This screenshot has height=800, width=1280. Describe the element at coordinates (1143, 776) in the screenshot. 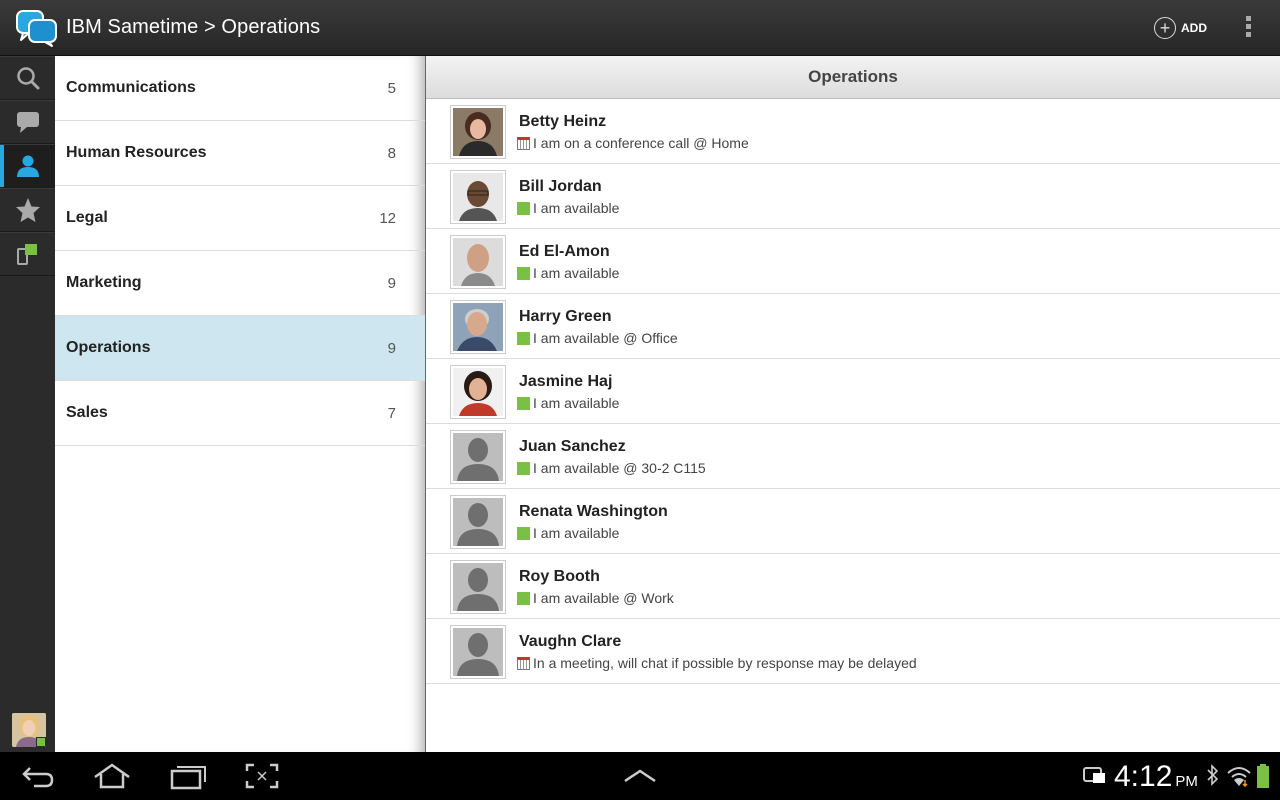

I see `clock-time: 4:12` at that location.